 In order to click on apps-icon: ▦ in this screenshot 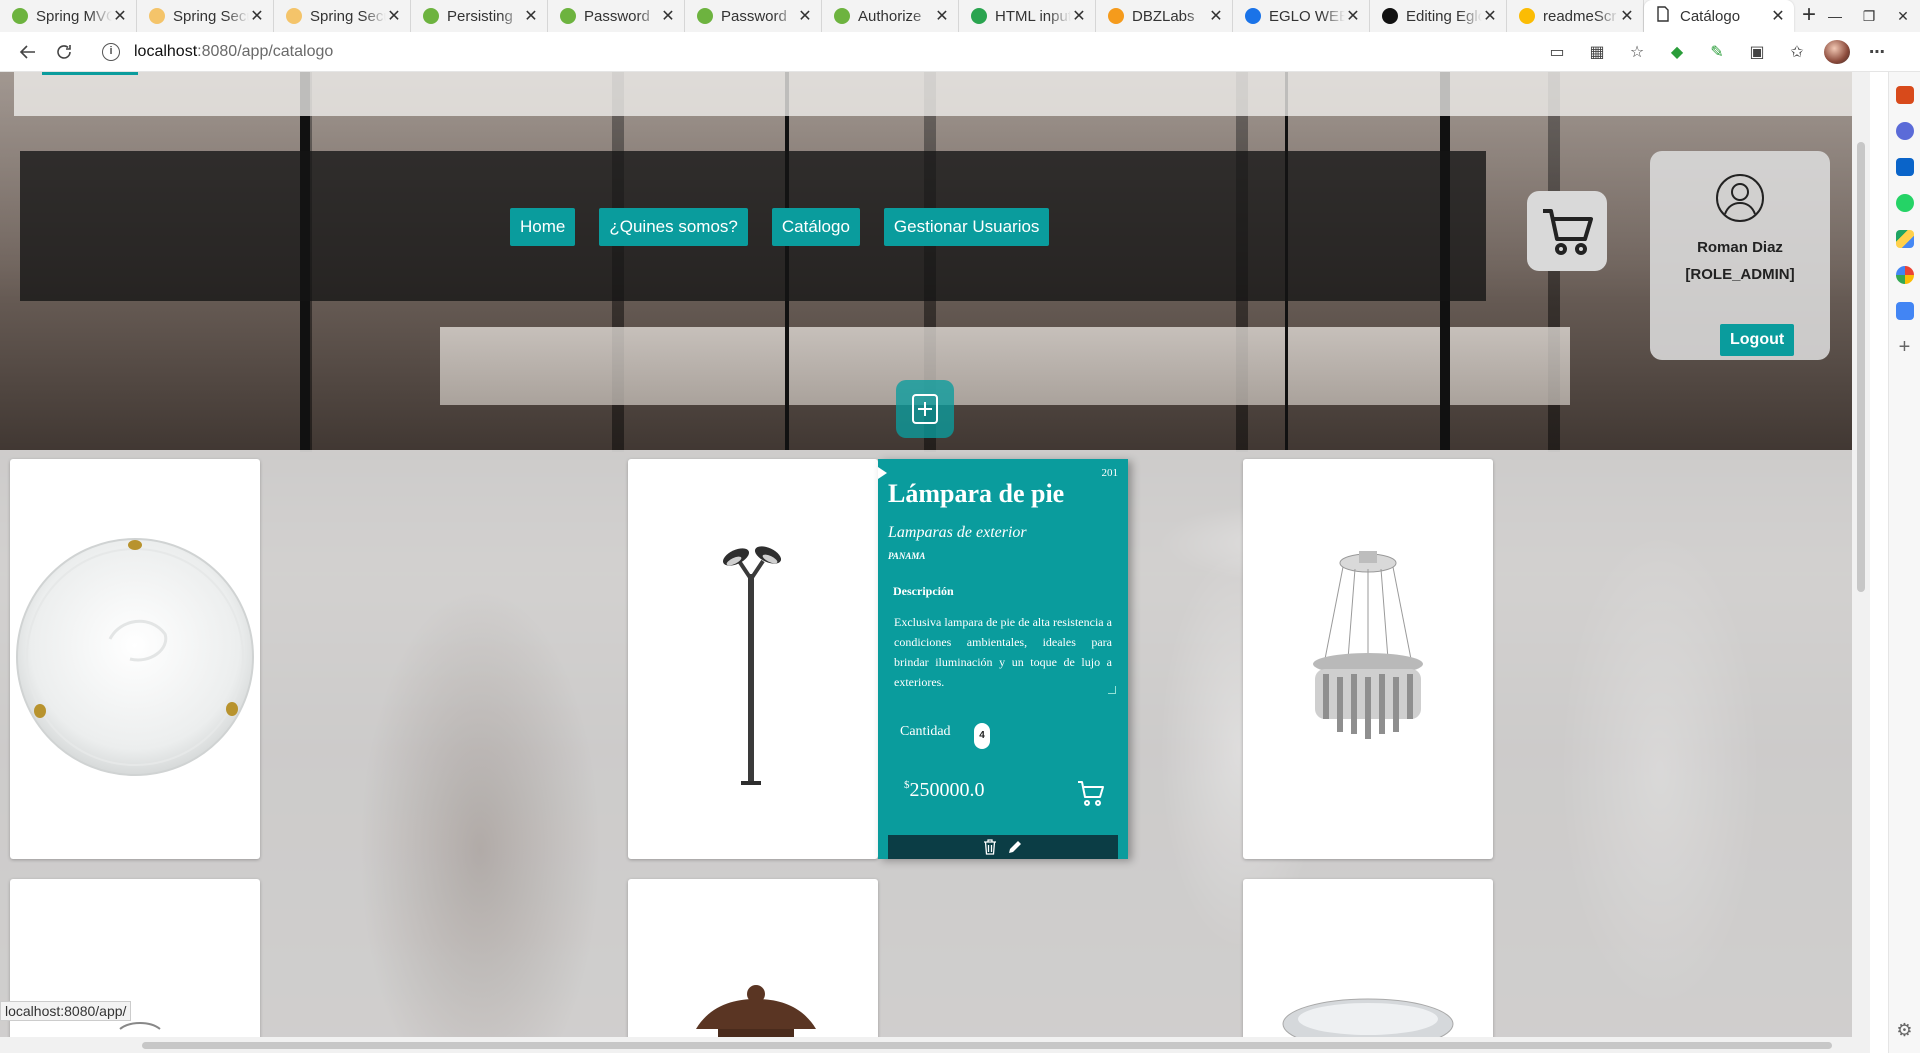, I will do `click(1597, 52)`.